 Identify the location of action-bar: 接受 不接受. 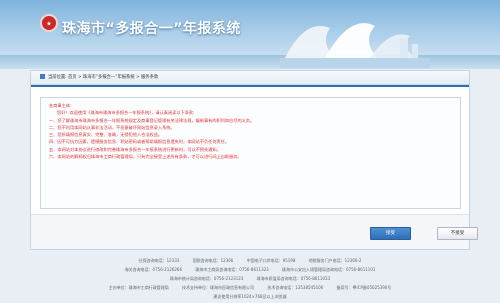
(254, 231).